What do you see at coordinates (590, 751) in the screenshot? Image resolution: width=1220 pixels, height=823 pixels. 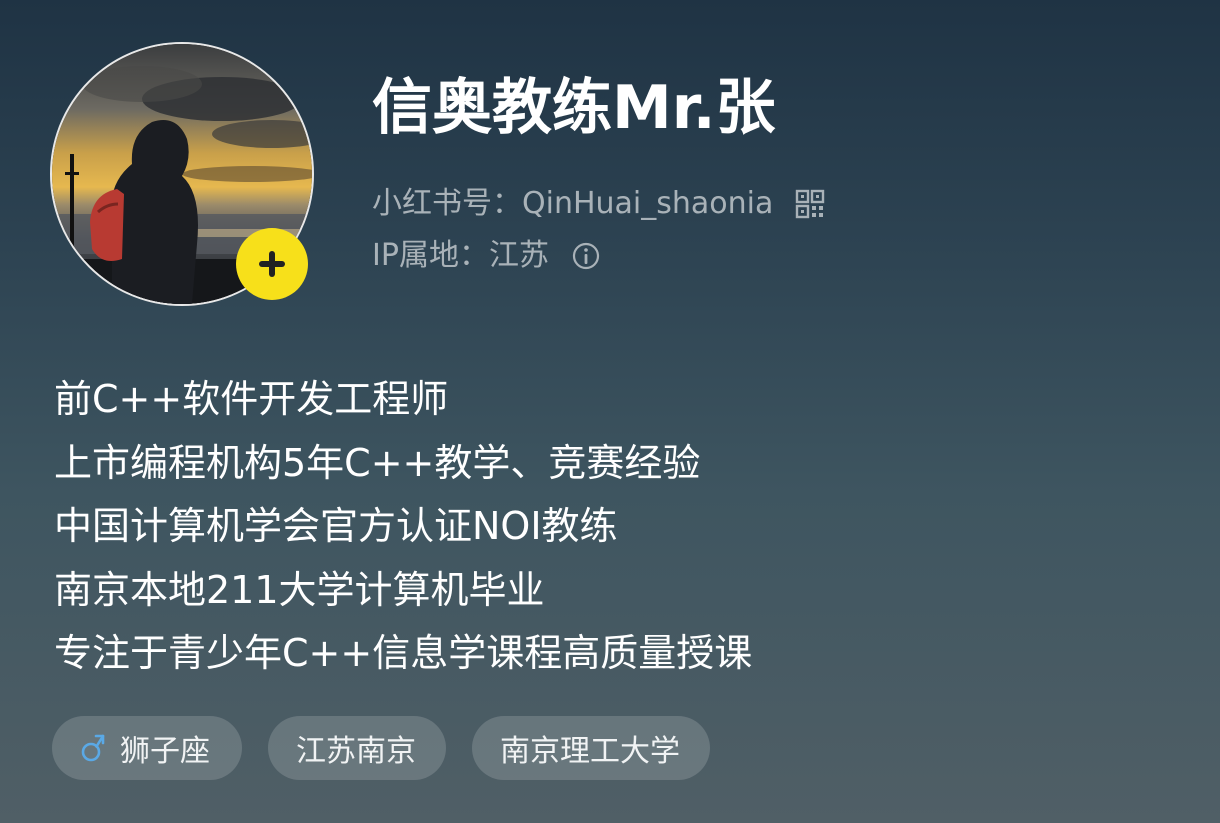 I see `tag-label: 南京理工大学` at bounding box center [590, 751].